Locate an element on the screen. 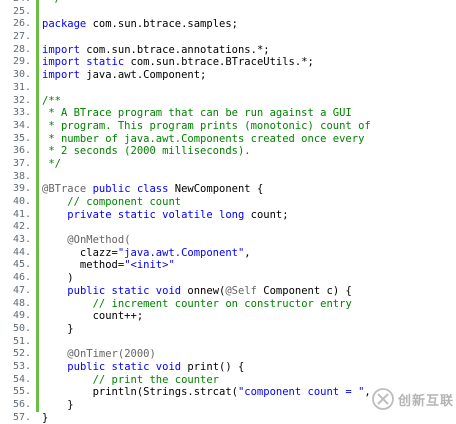 The width and height of the screenshot is (456, 424). code-line: 54. // print the counter is located at coordinates (228, 380).